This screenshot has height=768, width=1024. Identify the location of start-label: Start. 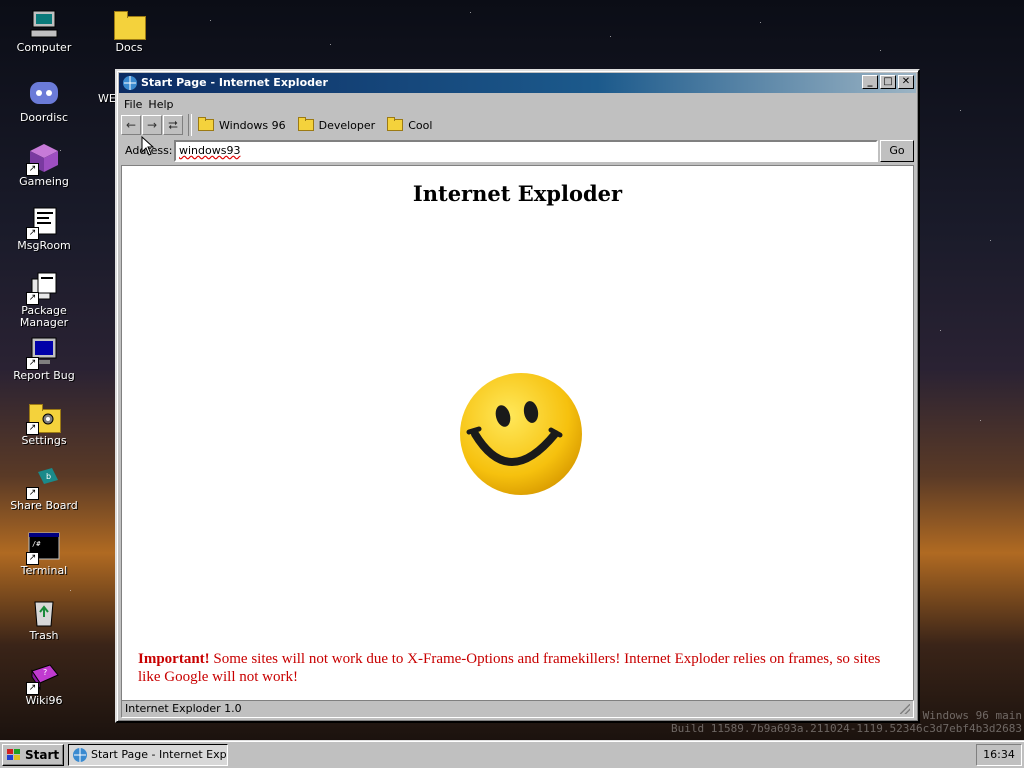
(42, 755).